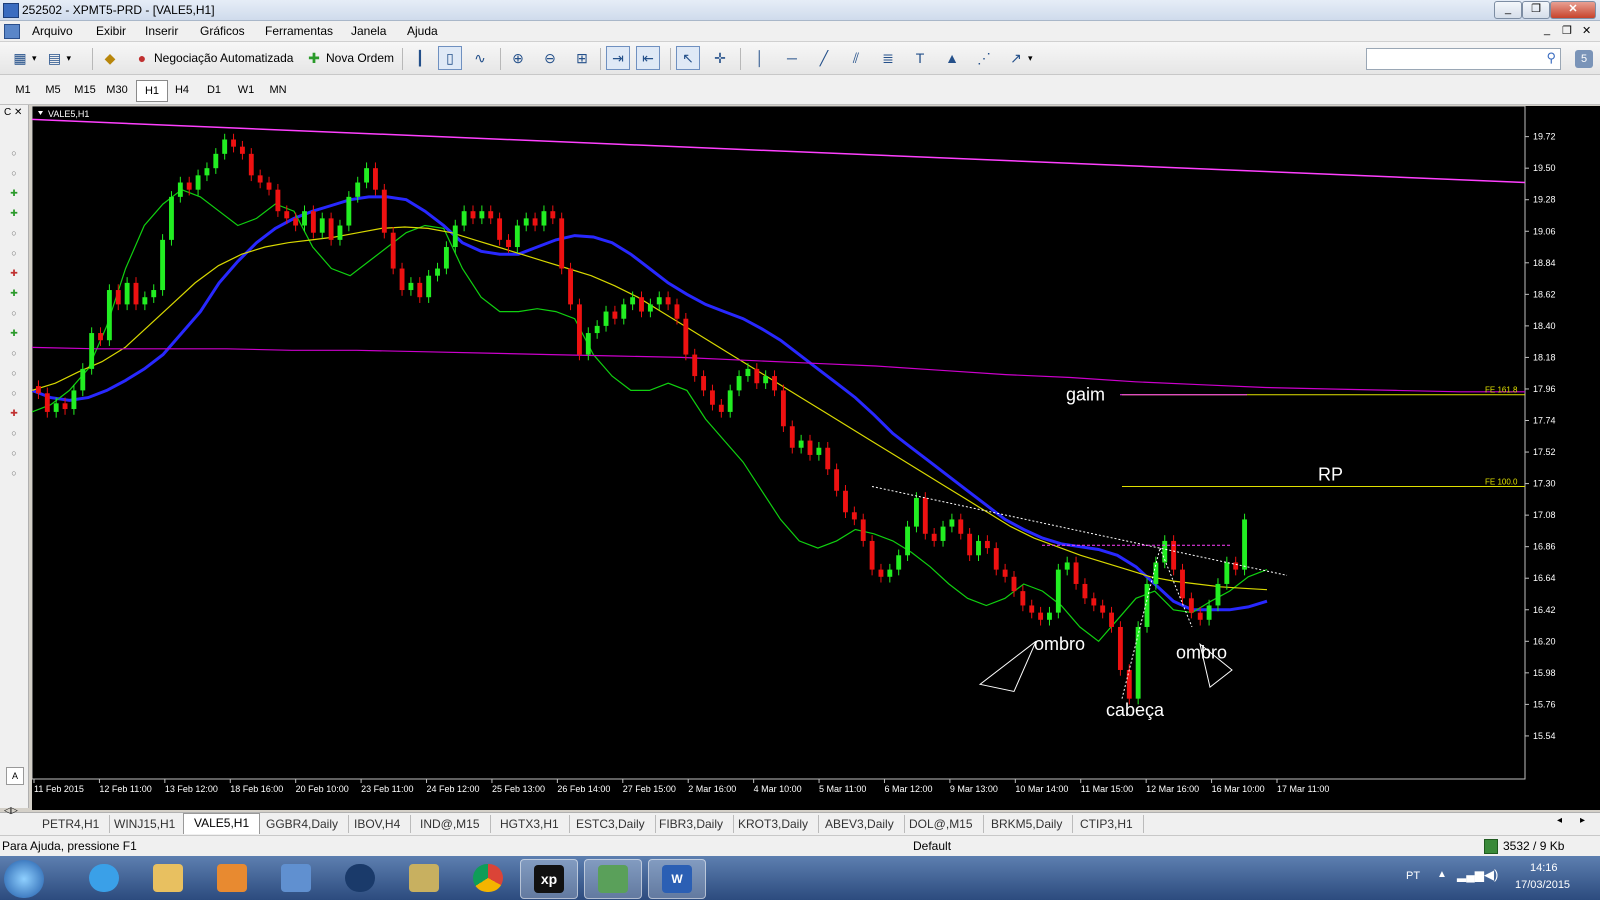  I want to click on maximize-button: ❐, so click(1536, 10).